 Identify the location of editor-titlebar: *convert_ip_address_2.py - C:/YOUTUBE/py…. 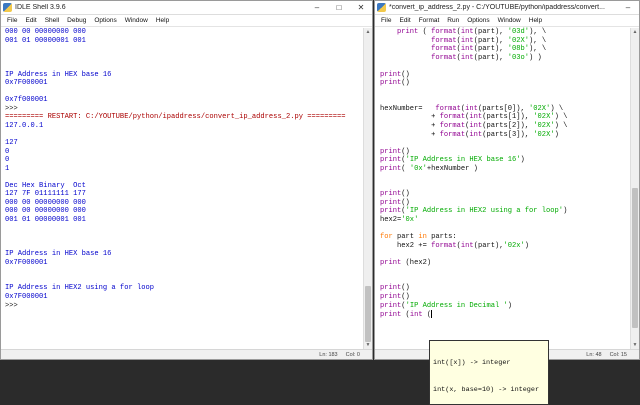
(507, 8).